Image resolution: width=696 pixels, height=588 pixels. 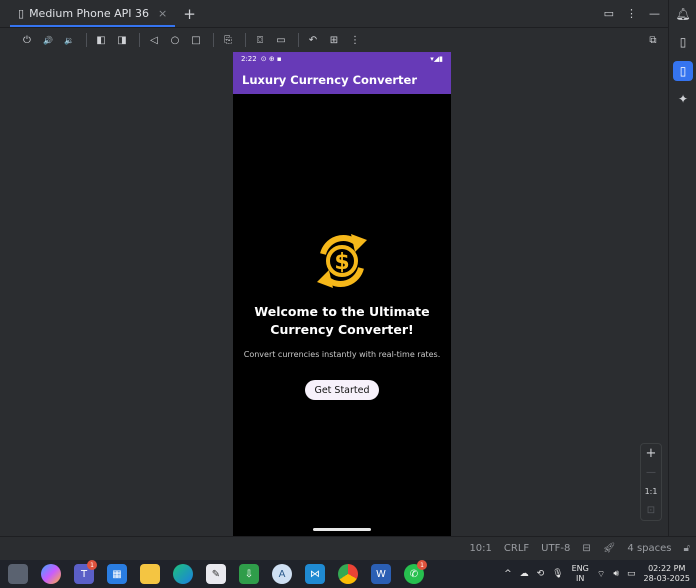 I want to click on clock: 02:22 PM 28-03-2025, so click(x=667, y=574).